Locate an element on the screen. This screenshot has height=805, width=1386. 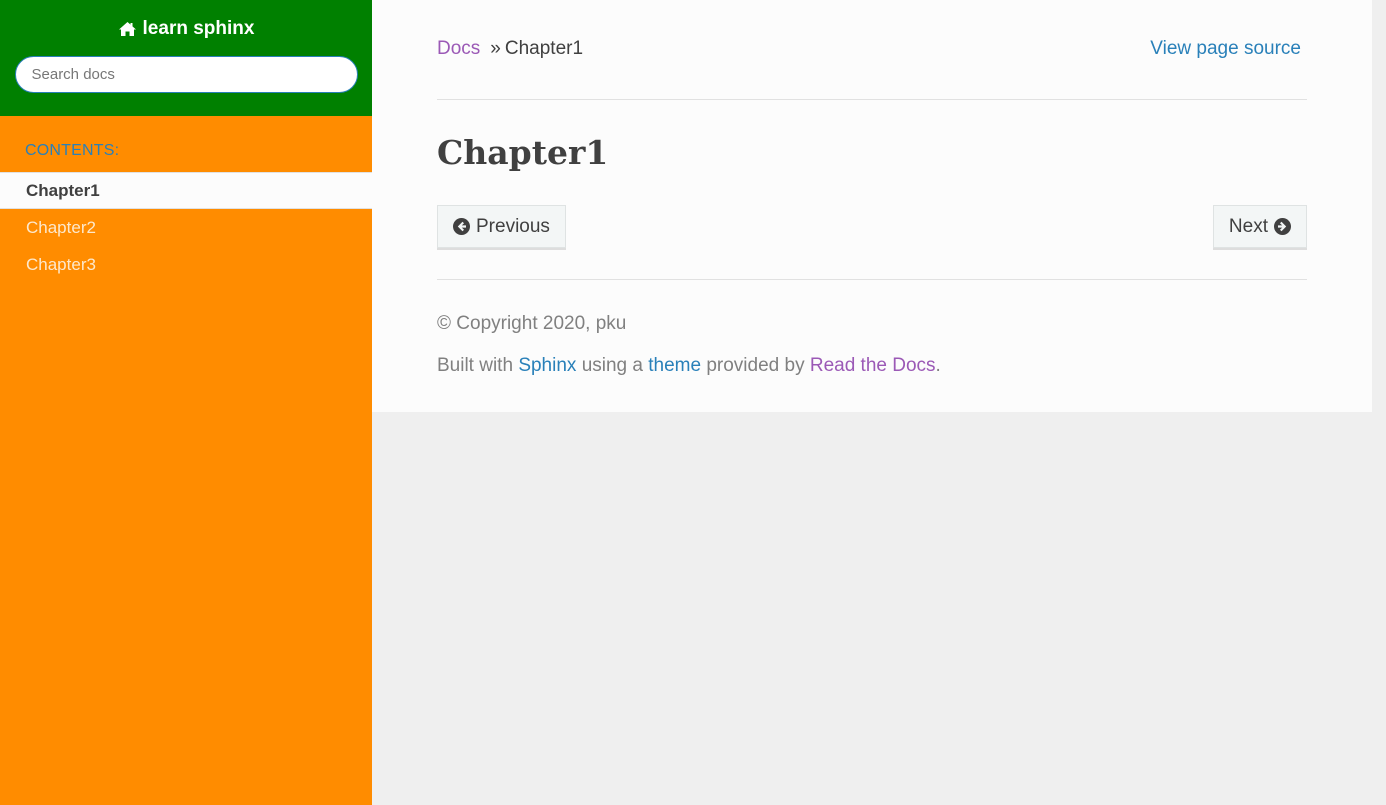
previous-button: Previous is located at coordinates (501, 226).